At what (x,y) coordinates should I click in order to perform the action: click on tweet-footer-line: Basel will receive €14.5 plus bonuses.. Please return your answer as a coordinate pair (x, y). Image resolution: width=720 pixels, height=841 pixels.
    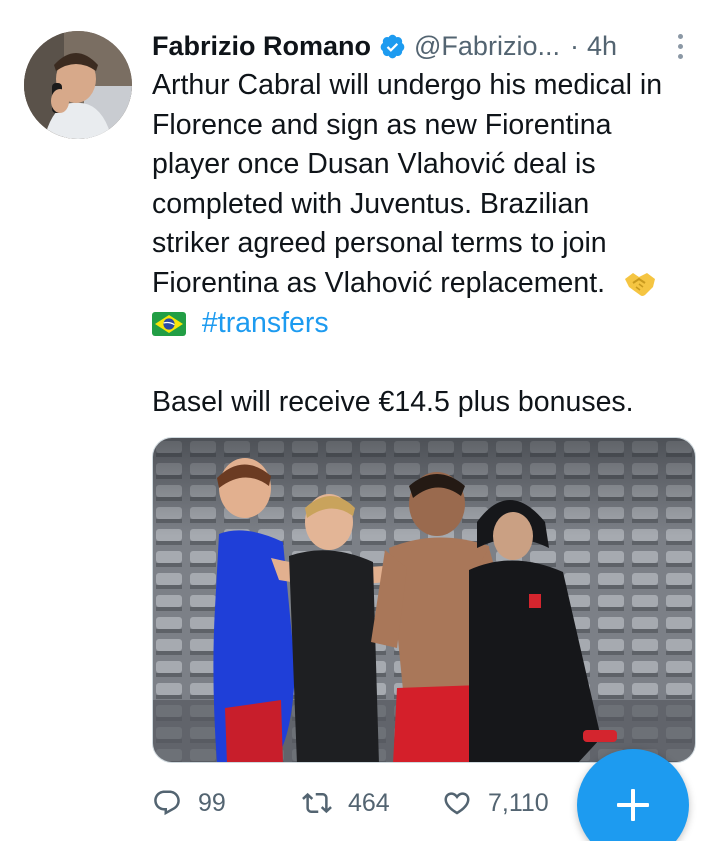
    Looking at the image, I should click on (393, 401).